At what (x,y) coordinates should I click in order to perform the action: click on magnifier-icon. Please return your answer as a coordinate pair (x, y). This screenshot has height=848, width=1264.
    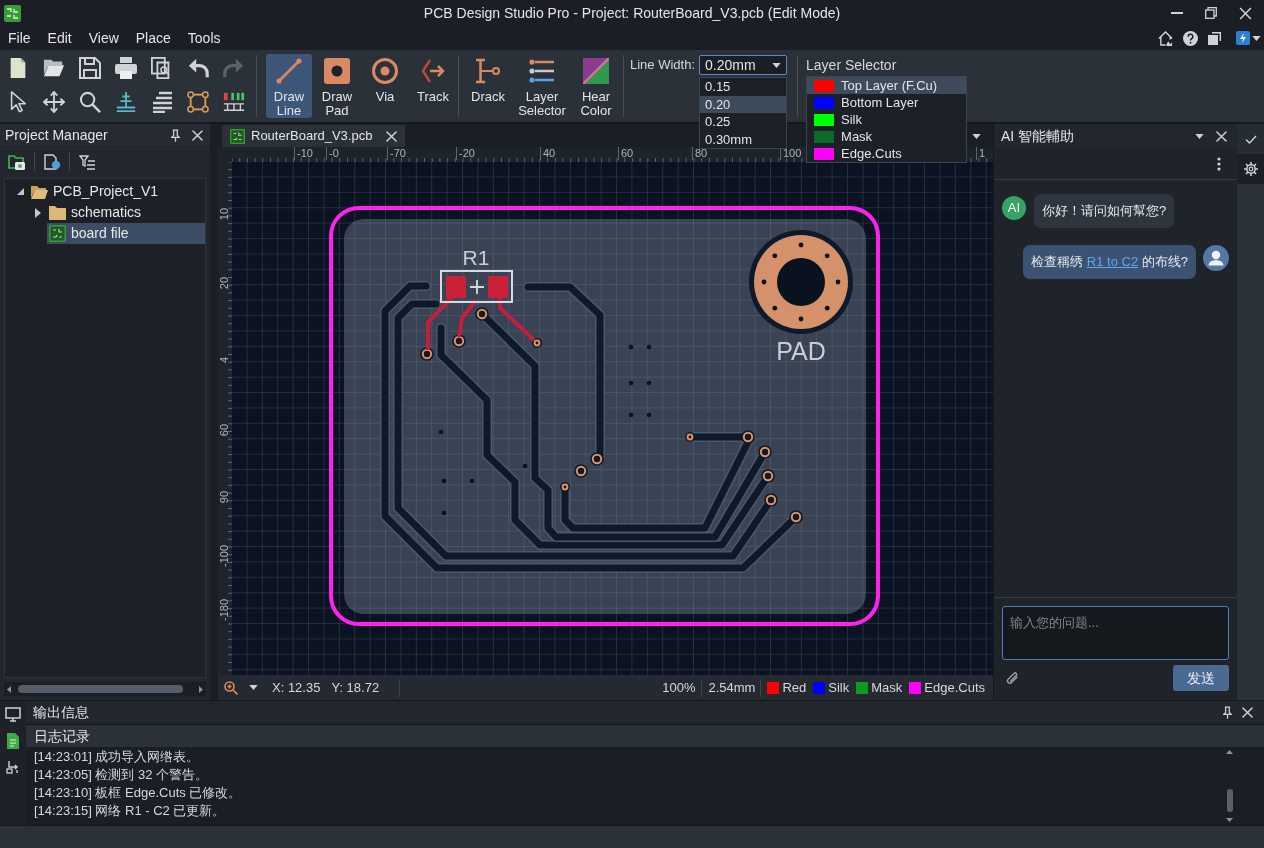
    Looking at the image, I should click on (90, 102).